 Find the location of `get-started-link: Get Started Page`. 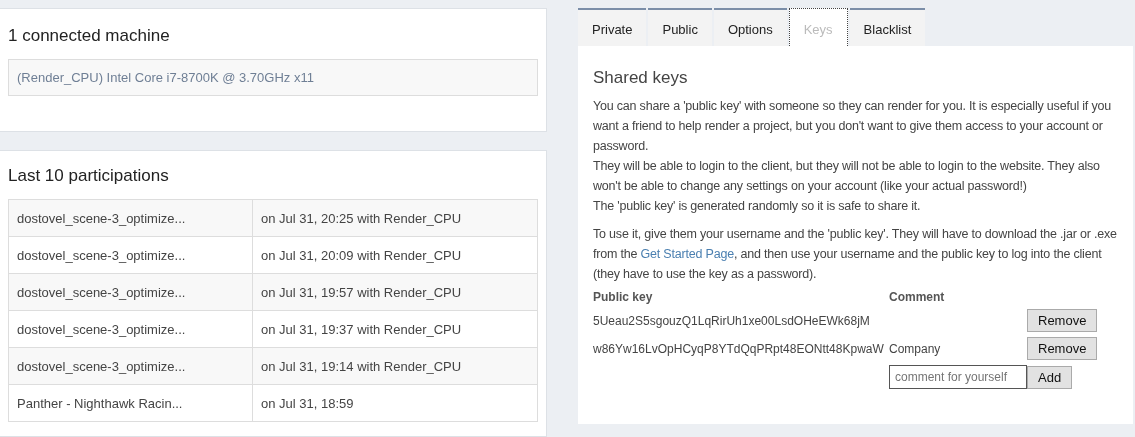

get-started-link: Get Started Page is located at coordinates (687, 254).